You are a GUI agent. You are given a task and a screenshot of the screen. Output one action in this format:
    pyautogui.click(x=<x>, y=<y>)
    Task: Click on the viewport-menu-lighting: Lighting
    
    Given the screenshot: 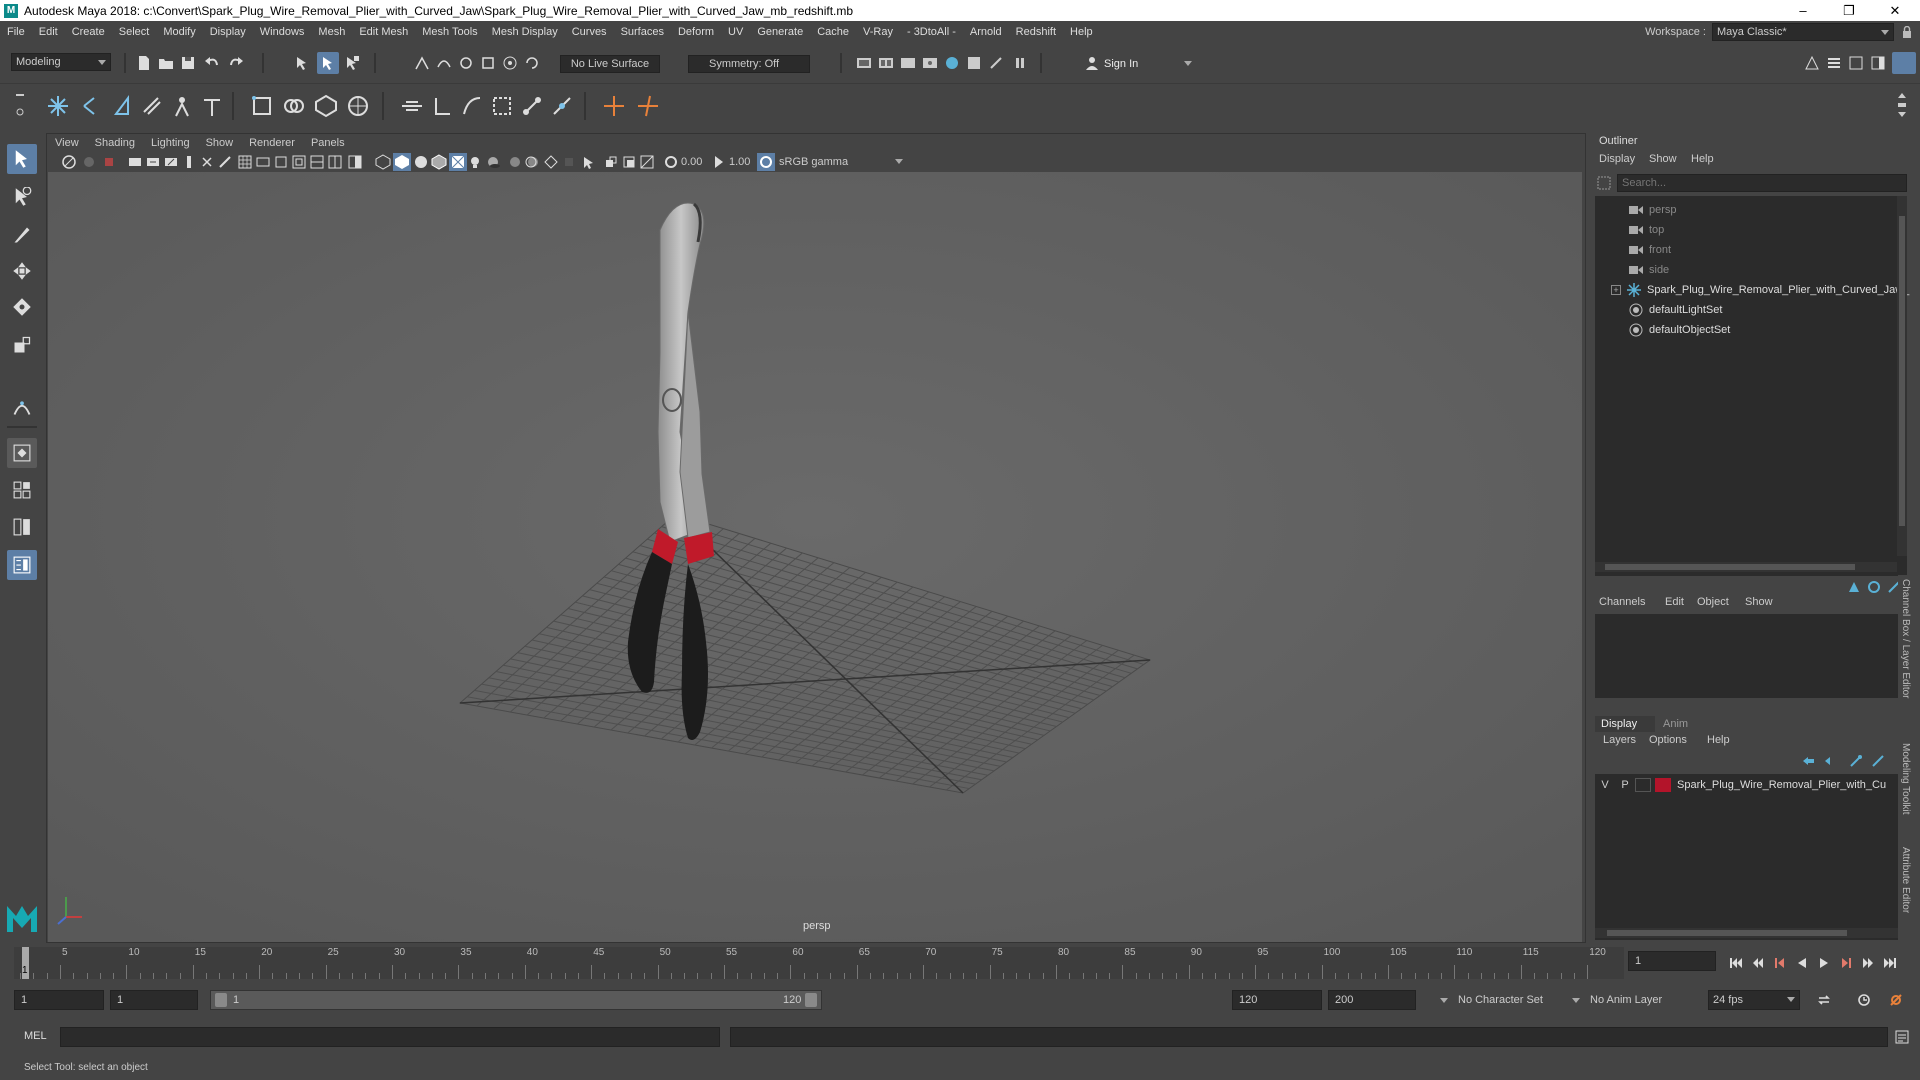 What is the action you would take?
    pyautogui.click(x=170, y=143)
    